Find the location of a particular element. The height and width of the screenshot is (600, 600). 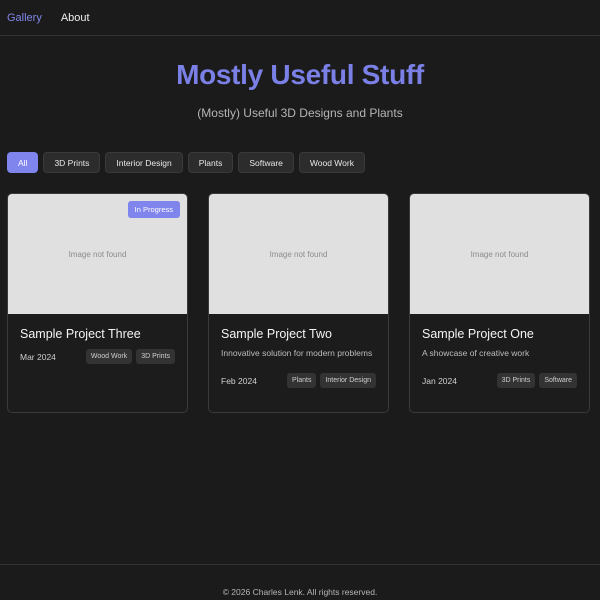

project-title: Sample Project Two is located at coordinates (276, 334).